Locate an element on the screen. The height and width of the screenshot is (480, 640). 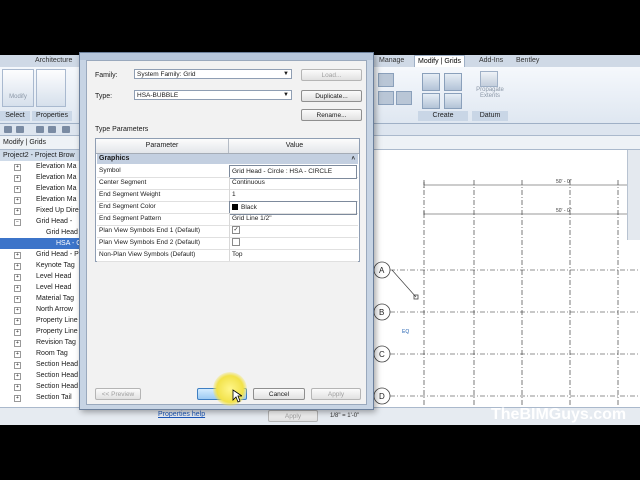
parameter-value is located at coordinates (293, 243).